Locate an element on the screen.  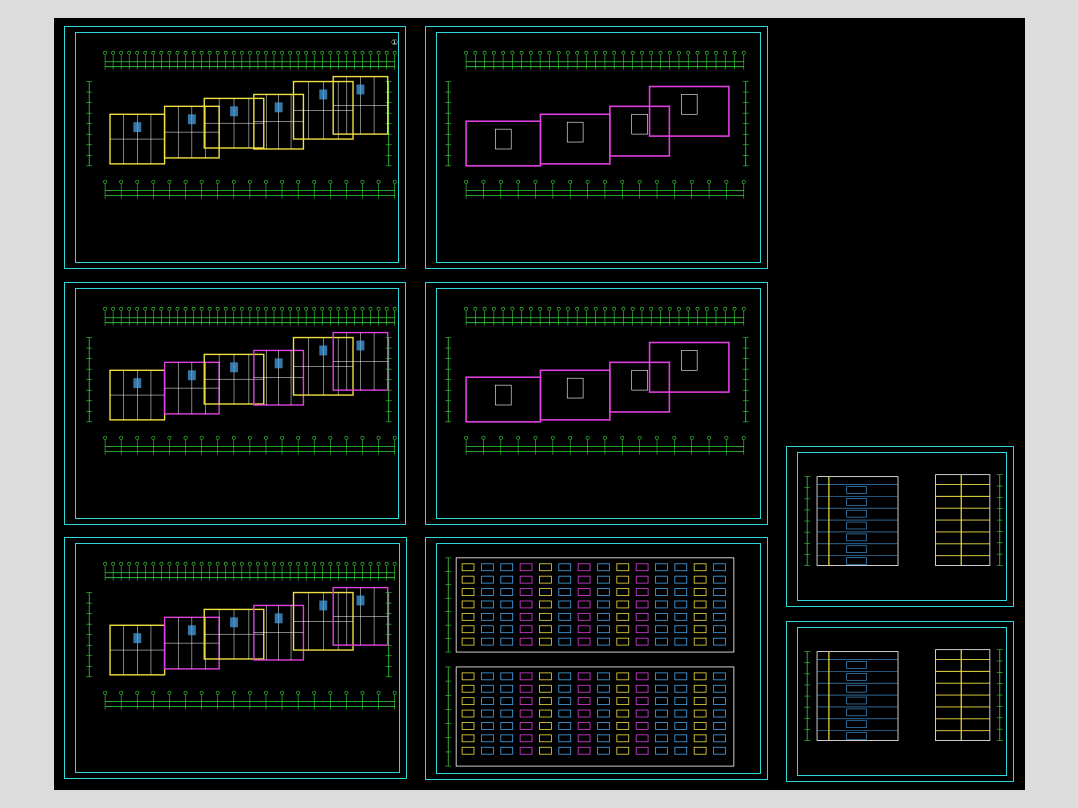
sheet-plan-attic is located at coordinates (596, 403).